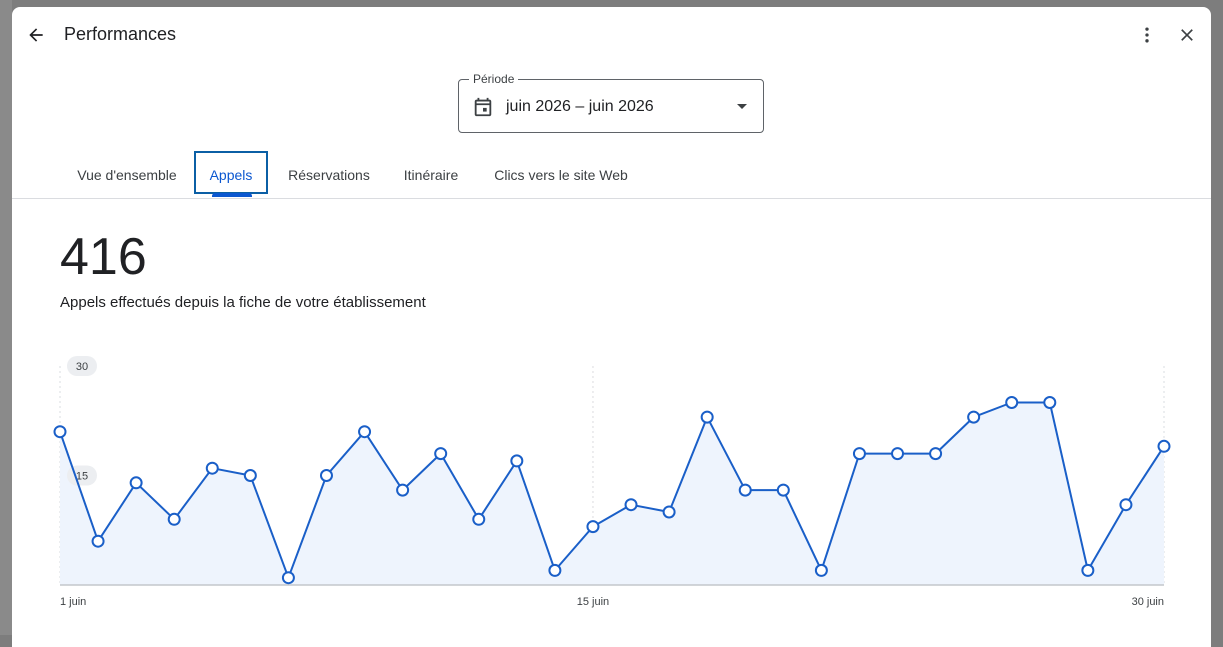  What do you see at coordinates (82, 367) in the screenshot?
I see `y-tick-label: 30` at bounding box center [82, 367].